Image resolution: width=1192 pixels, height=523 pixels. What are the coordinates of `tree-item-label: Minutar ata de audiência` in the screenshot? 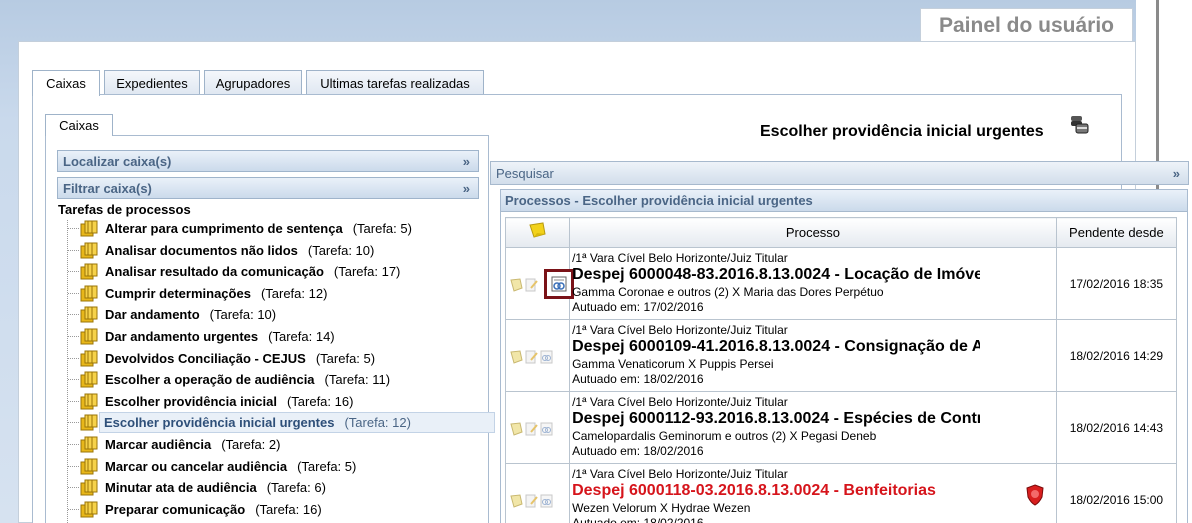 It's located at (181, 487).